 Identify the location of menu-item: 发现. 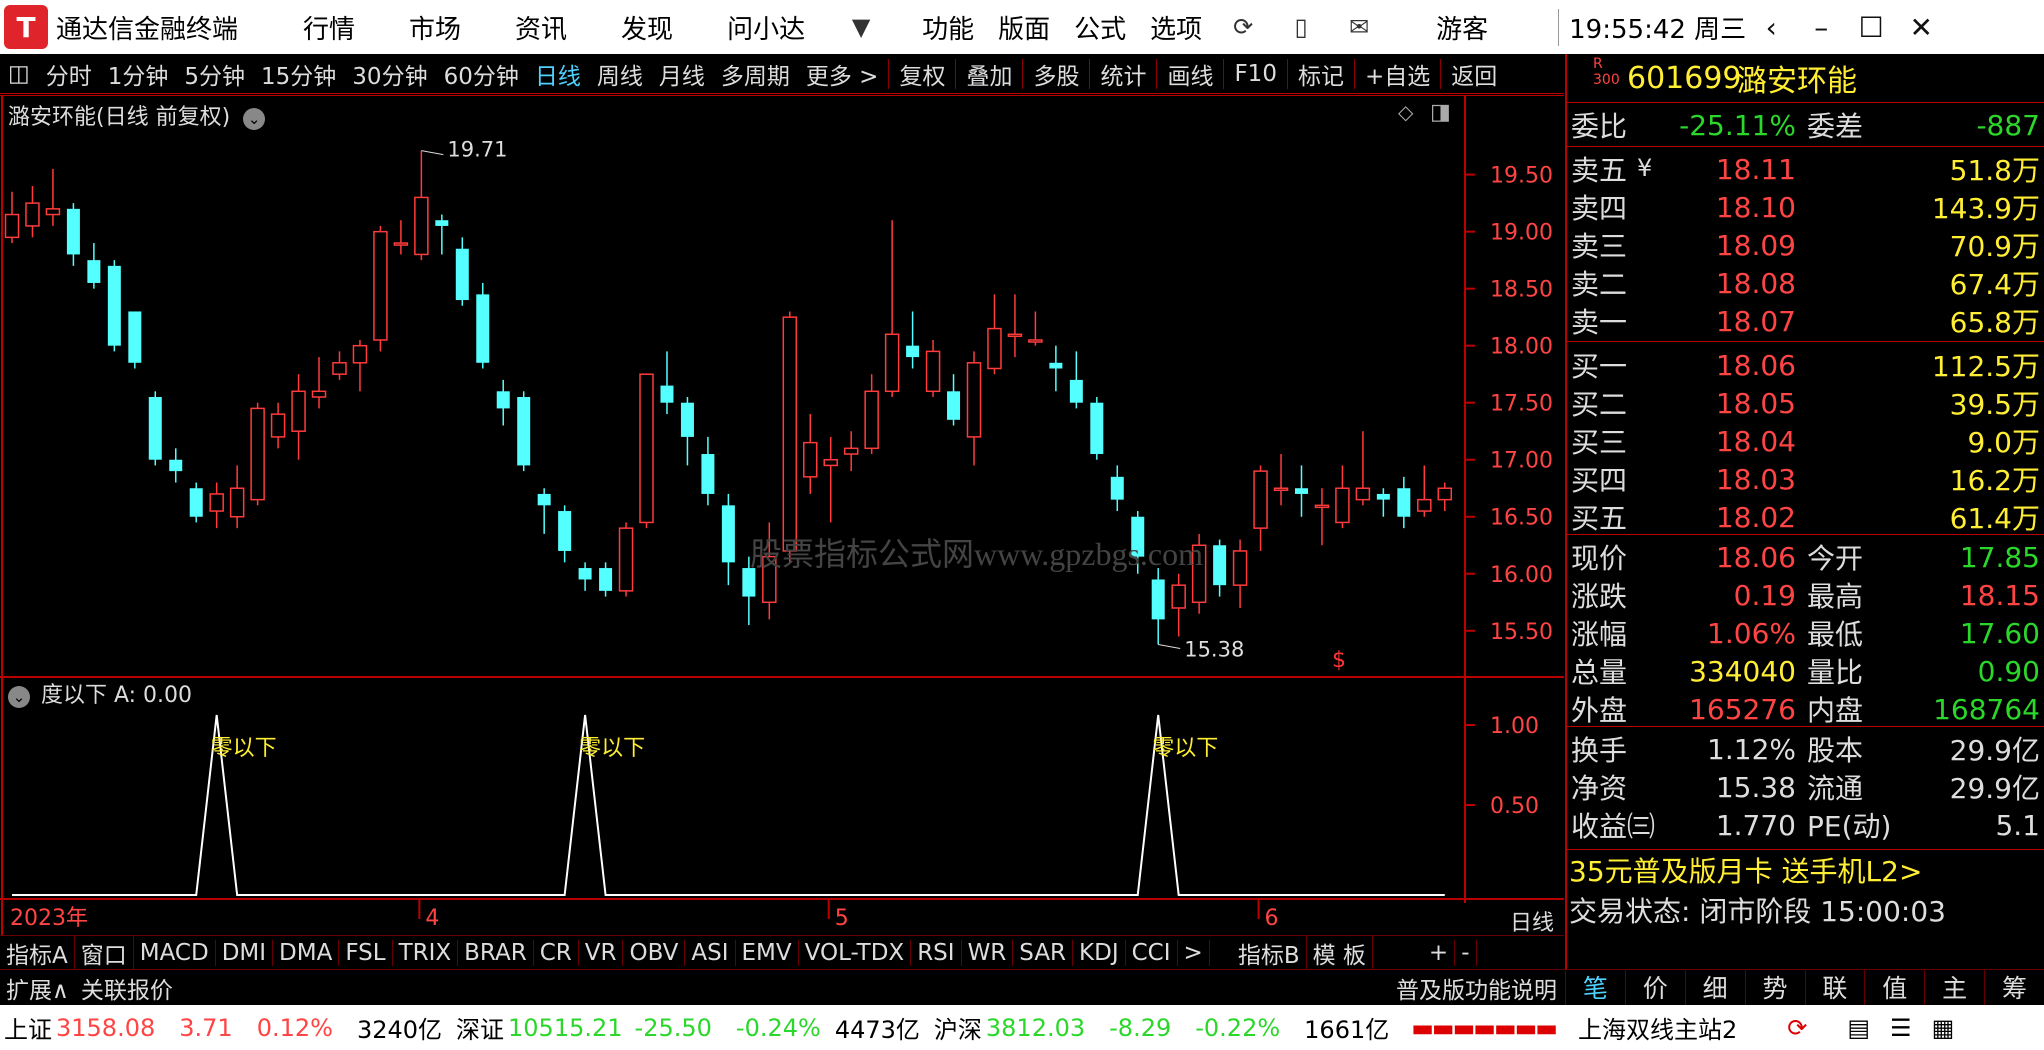
(647, 27).